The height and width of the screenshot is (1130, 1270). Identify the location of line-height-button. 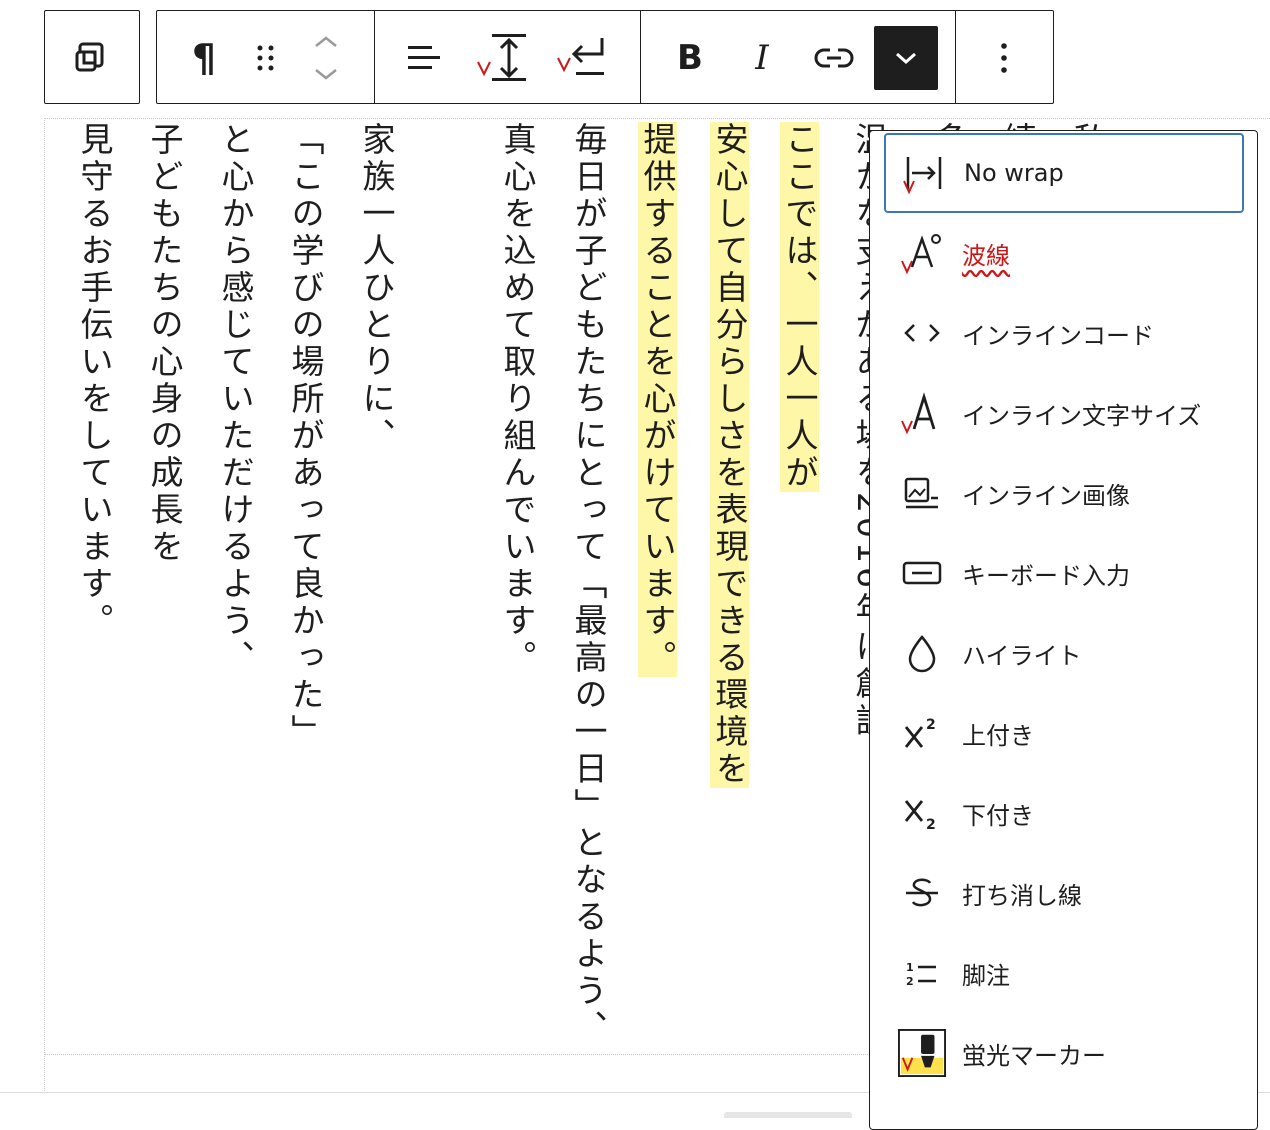
(502, 58).